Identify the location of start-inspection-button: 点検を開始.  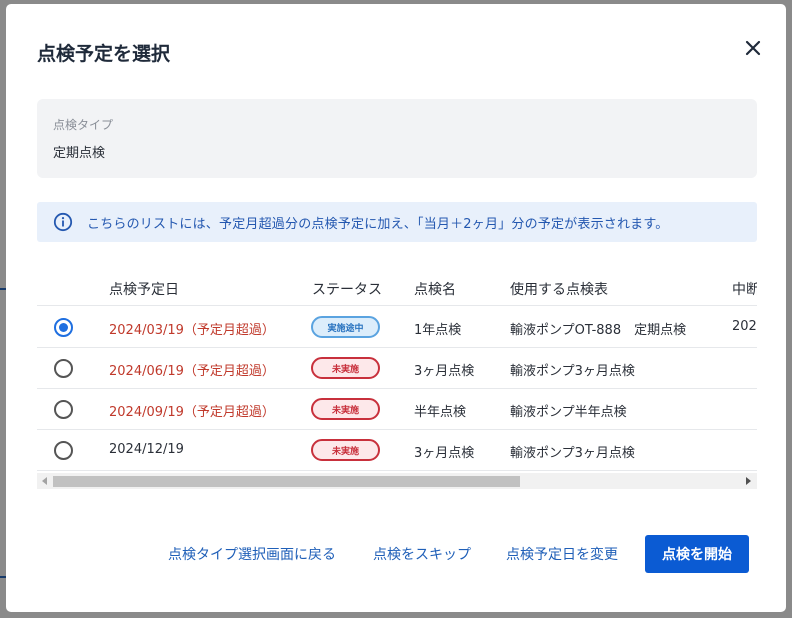
(697, 554).